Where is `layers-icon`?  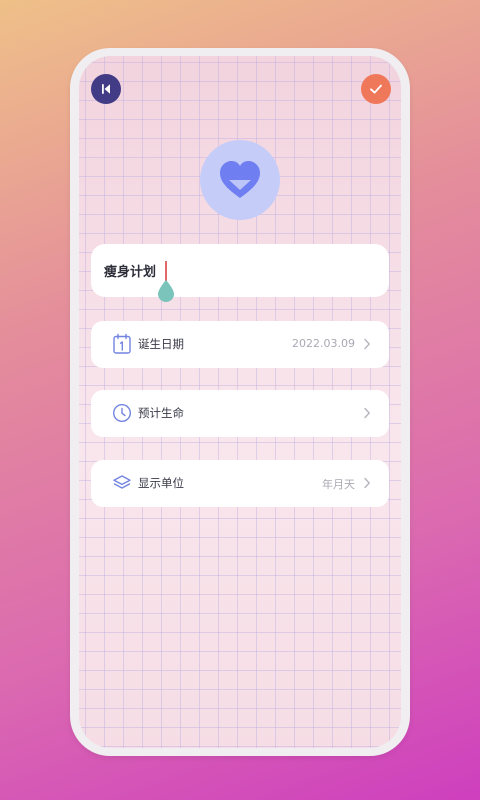 layers-icon is located at coordinates (122, 483).